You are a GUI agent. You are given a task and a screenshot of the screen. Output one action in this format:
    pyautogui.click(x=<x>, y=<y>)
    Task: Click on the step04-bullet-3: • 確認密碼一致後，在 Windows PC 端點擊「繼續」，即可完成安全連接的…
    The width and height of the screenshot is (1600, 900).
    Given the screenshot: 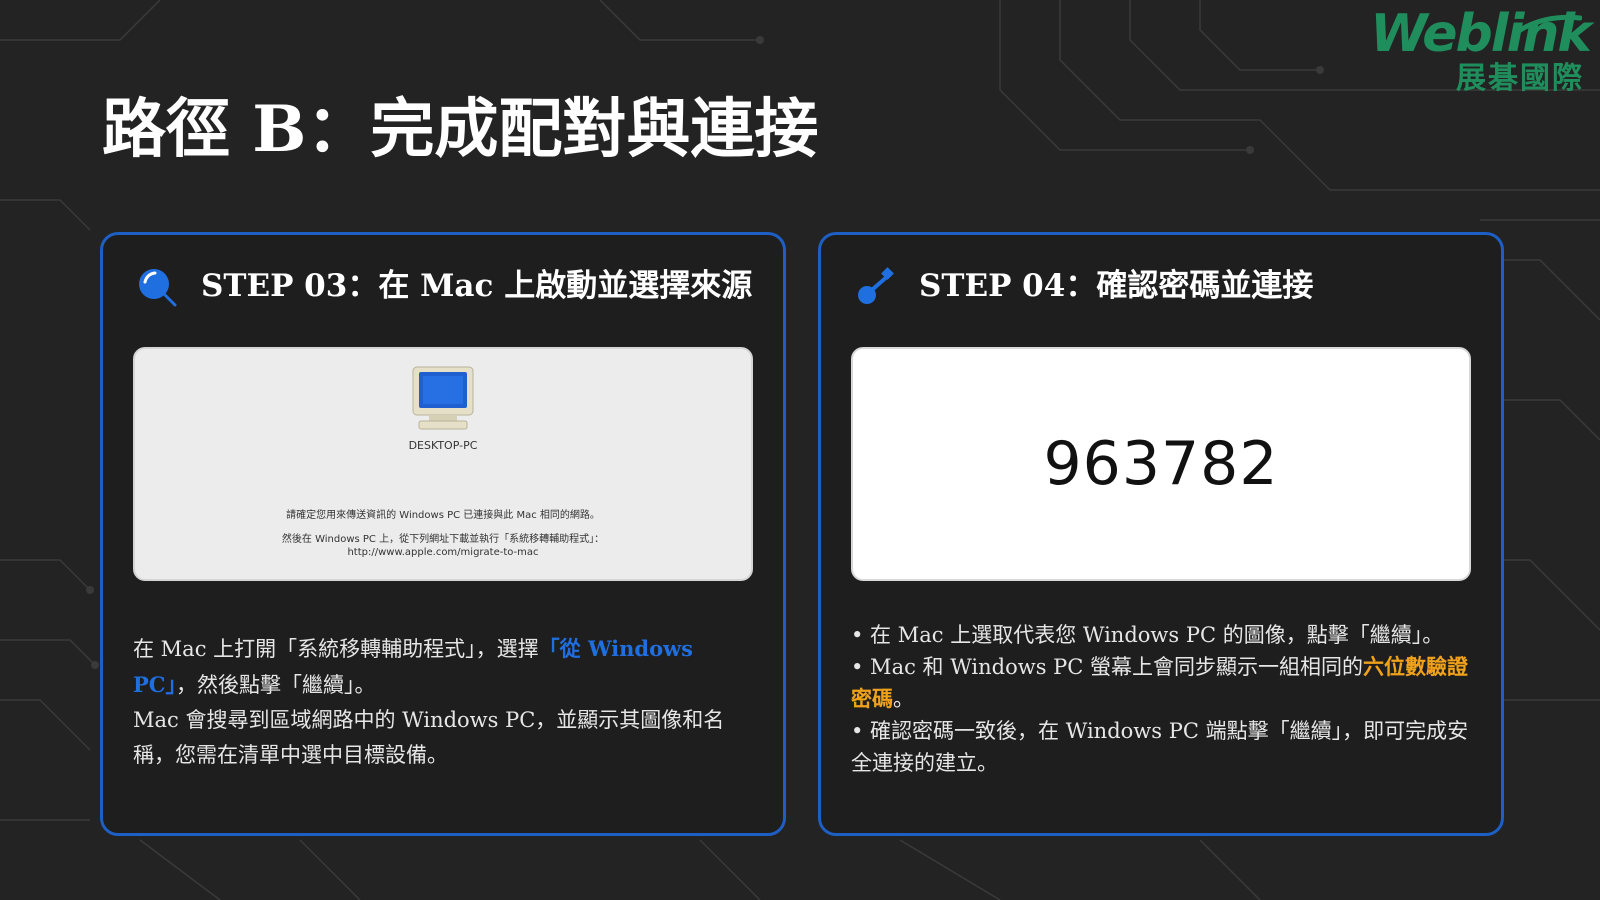 What is the action you would take?
    pyautogui.click(x=1160, y=747)
    